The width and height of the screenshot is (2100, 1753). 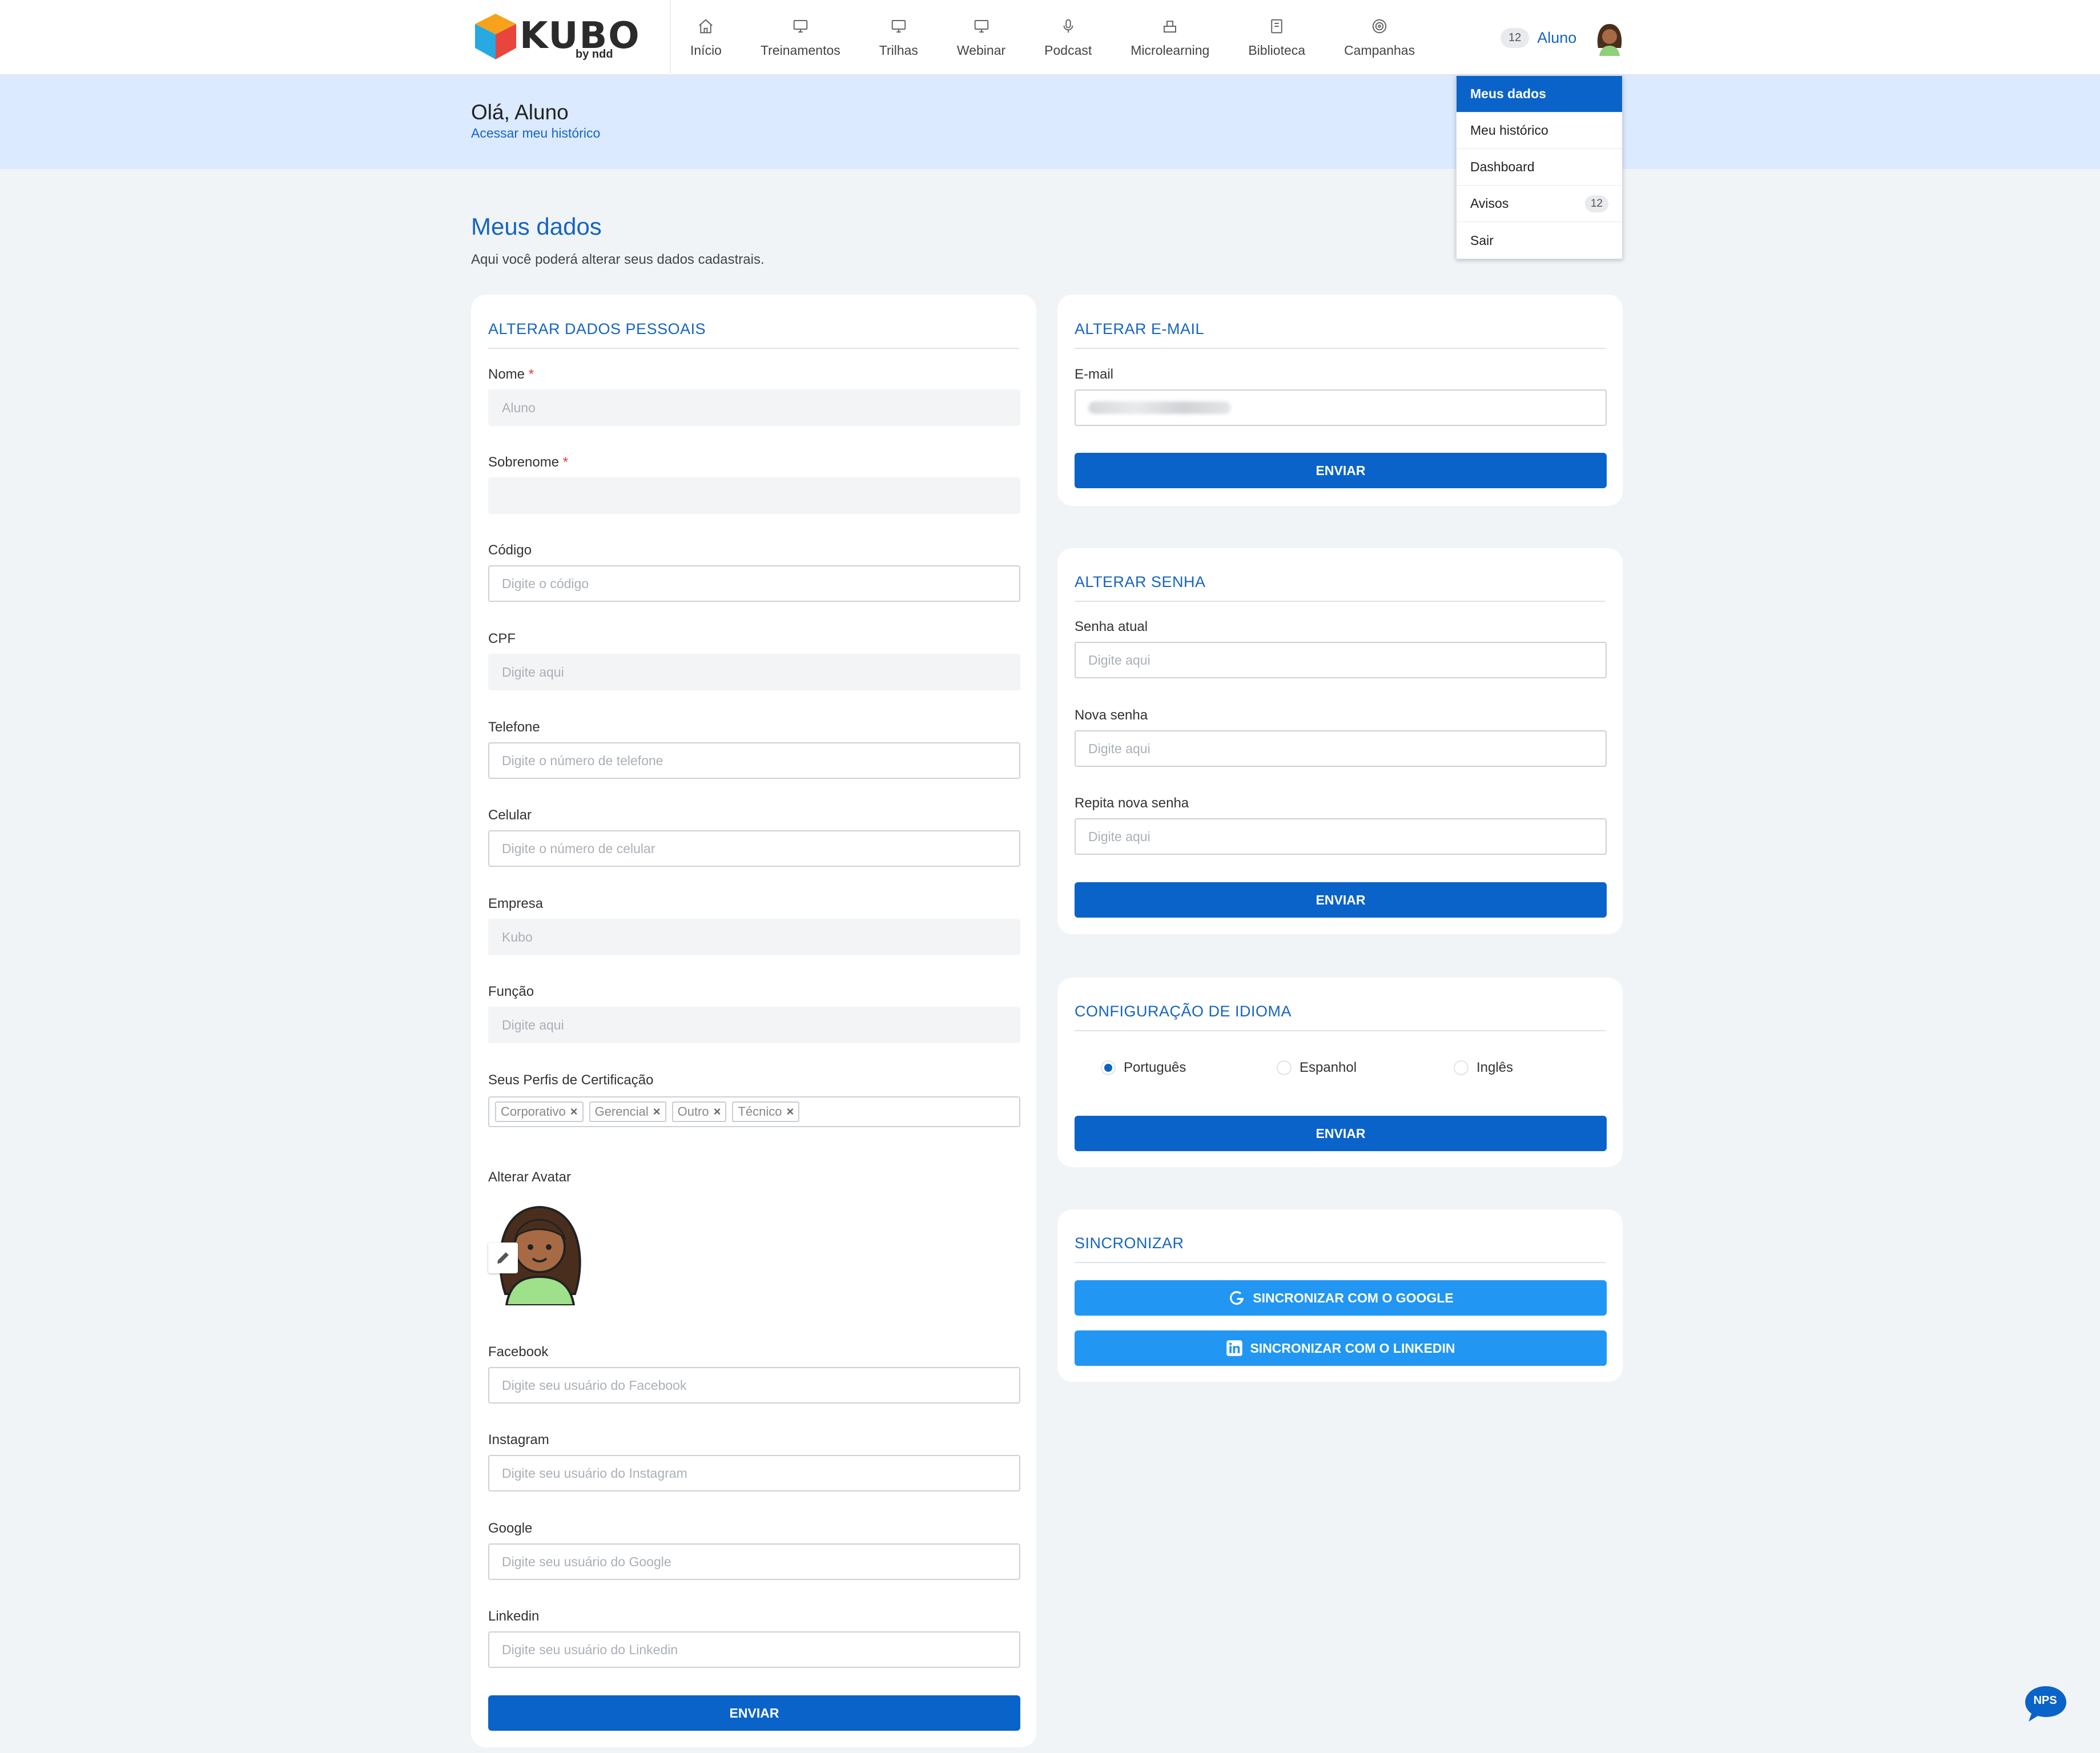 What do you see at coordinates (754, 848) in the screenshot?
I see `celular-input: Digite o número de celular` at bounding box center [754, 848].